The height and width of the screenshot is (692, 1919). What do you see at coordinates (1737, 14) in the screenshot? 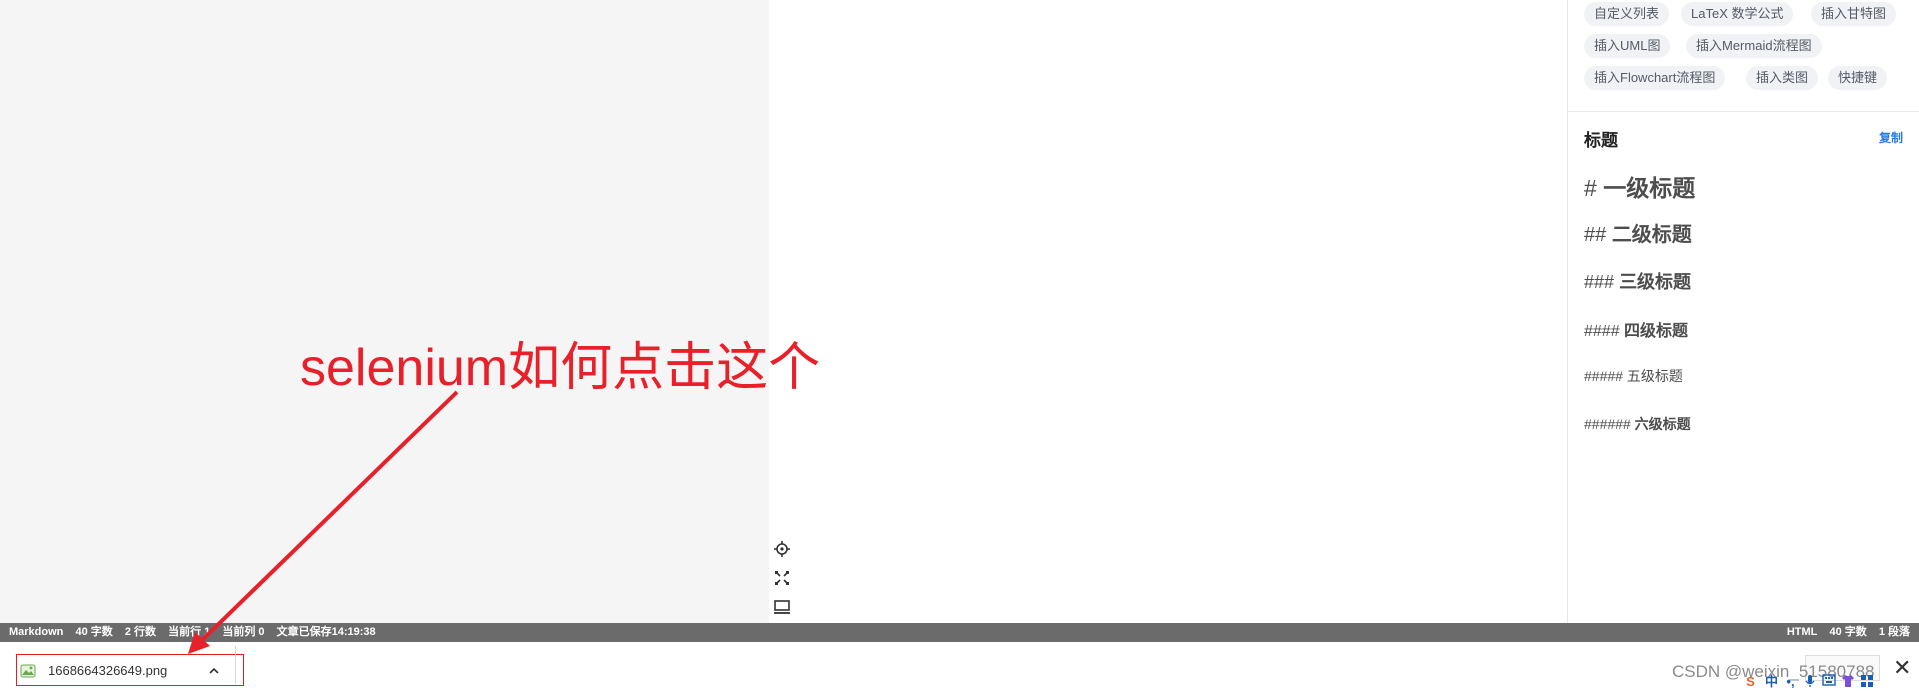
I see `tag-latex: LaTeX 数学公式` at bounding box center [1737, 14].